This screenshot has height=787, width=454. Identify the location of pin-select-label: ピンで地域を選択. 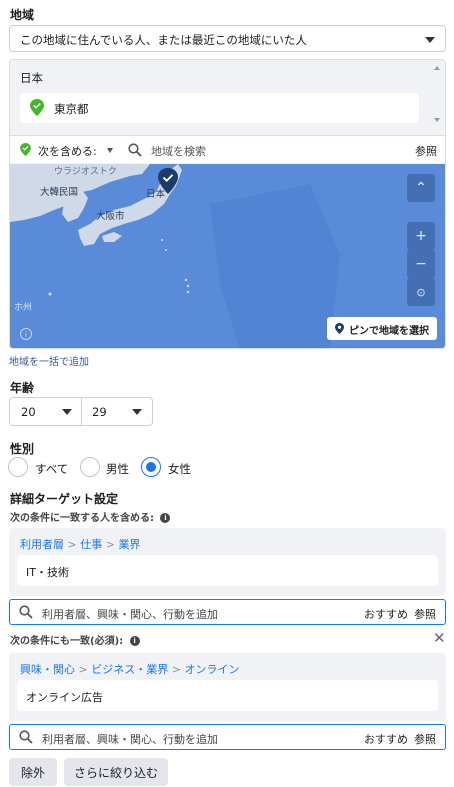
(389, 331).